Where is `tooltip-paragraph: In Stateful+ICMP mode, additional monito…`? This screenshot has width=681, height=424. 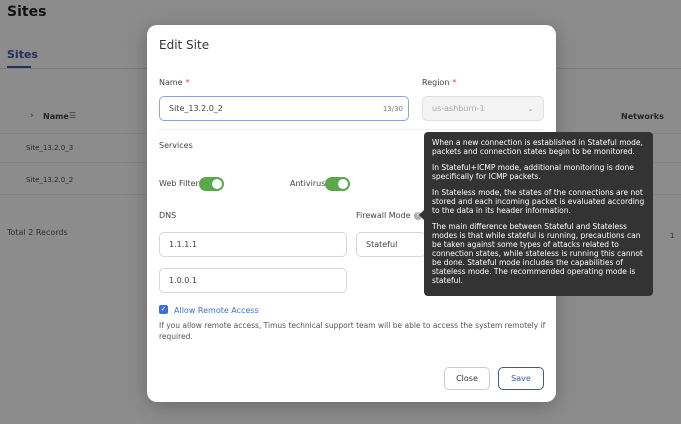
tooltip-paragraph: In Stateful+ICMP mode, additional monito… is located at coordinates (533, 172).